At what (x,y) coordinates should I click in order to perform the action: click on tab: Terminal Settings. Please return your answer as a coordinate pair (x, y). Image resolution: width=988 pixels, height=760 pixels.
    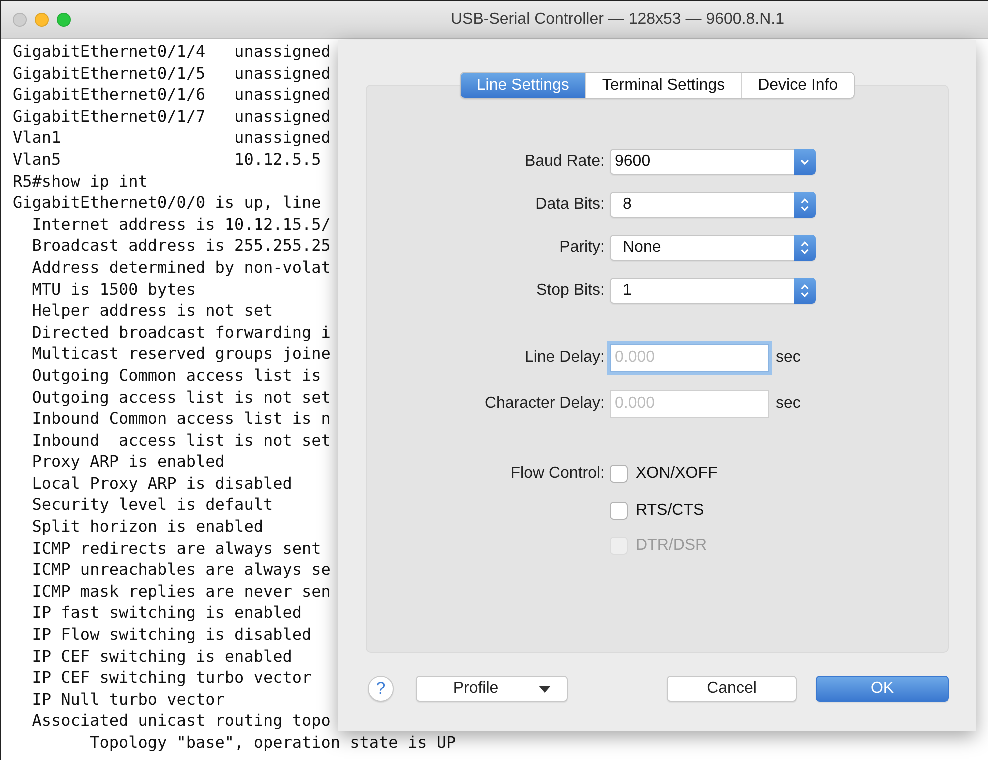
    Looking at the image, I should click on (663, 85).